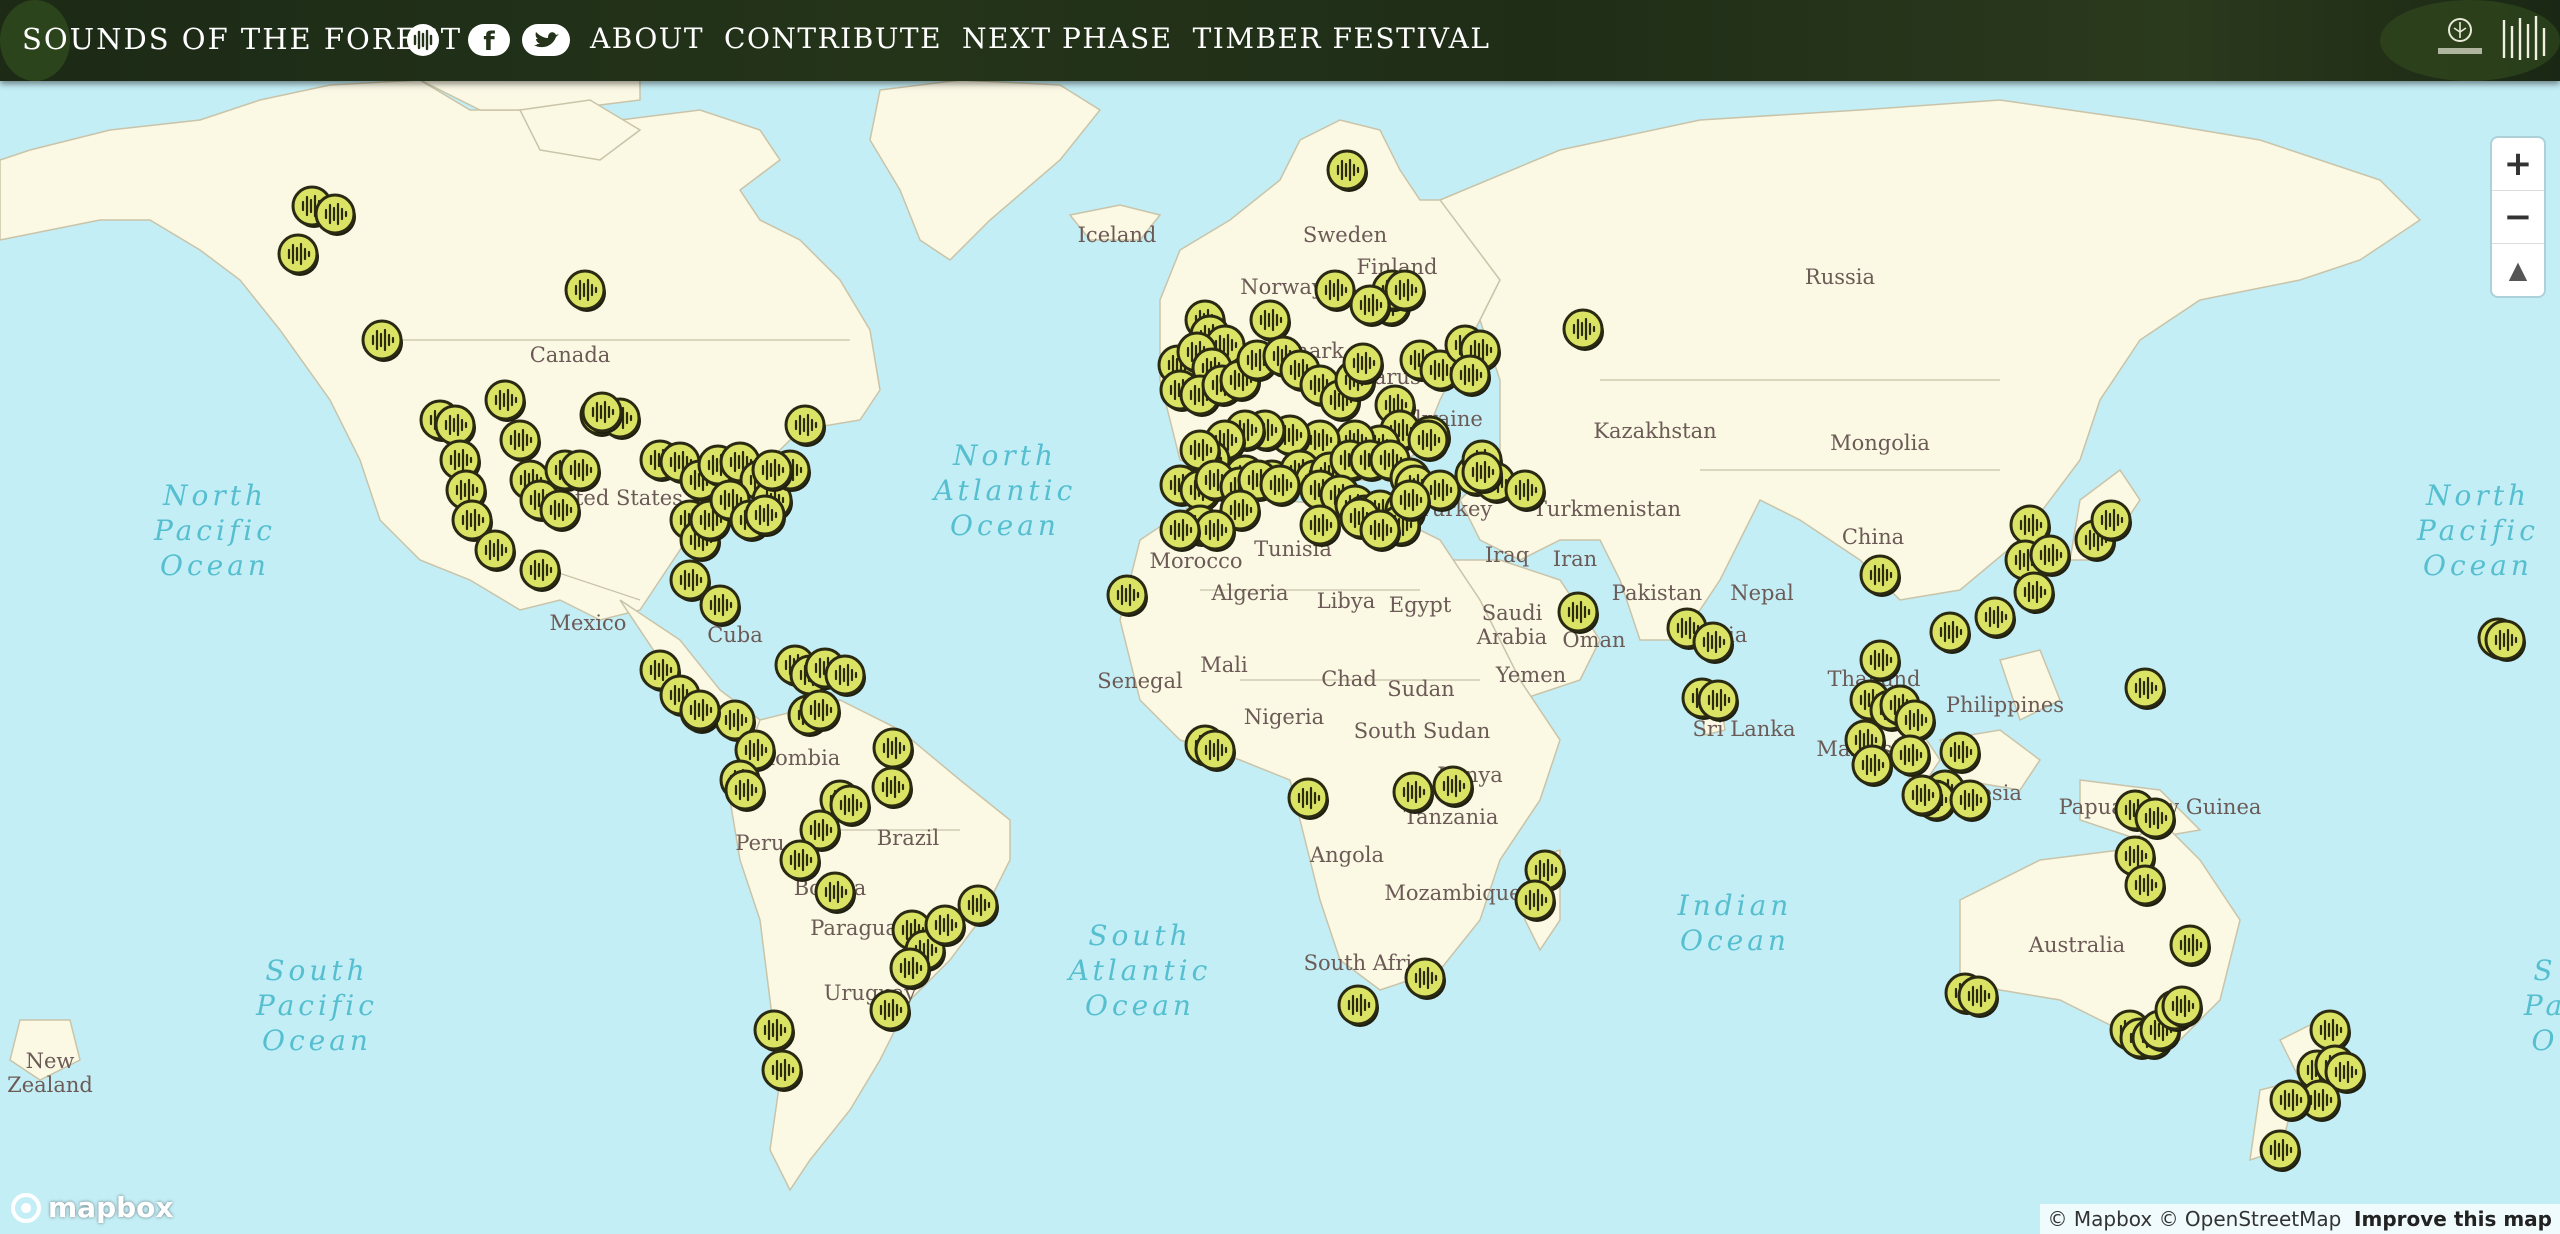 The width and height of the screenshot is (2560, 1234). I want to click on site-title: SOUNDS OF THE FOREST, so click(242, 39).